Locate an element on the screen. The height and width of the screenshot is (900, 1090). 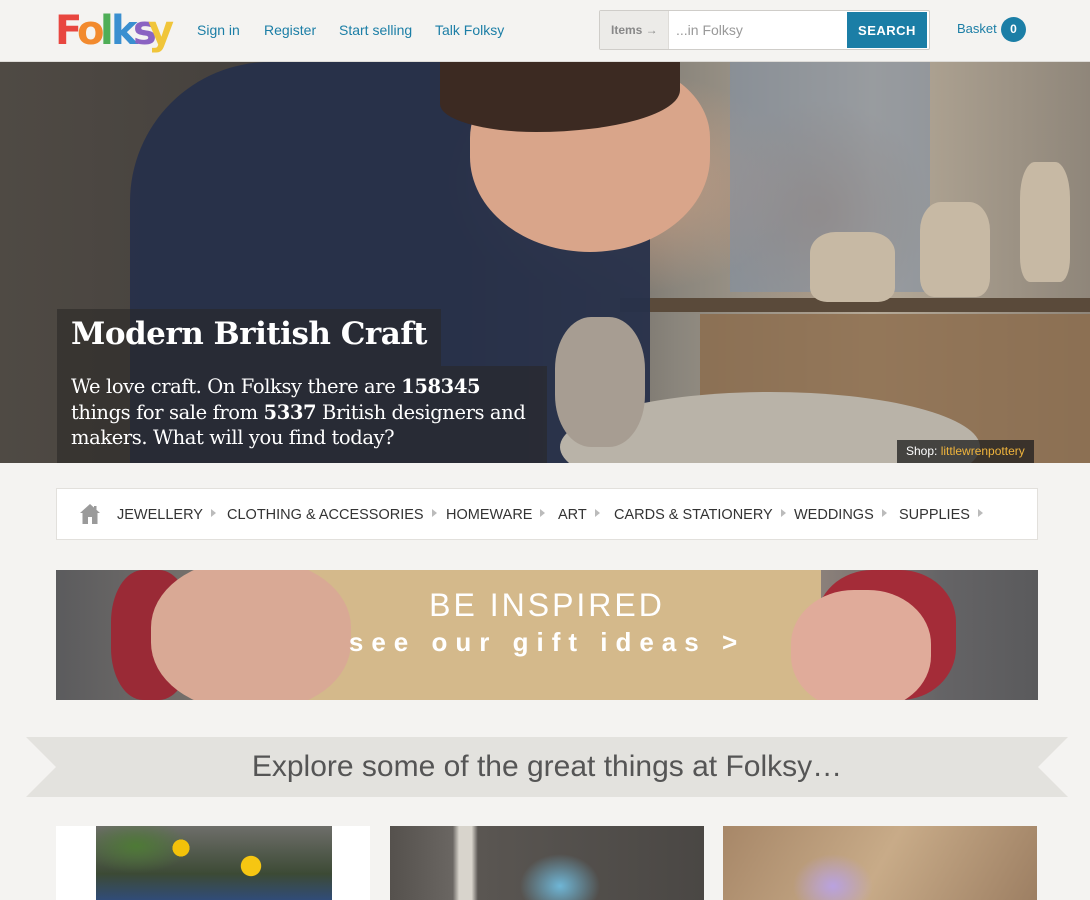
search-bar: Items → SEARCH is located at coordinates (764, 30).